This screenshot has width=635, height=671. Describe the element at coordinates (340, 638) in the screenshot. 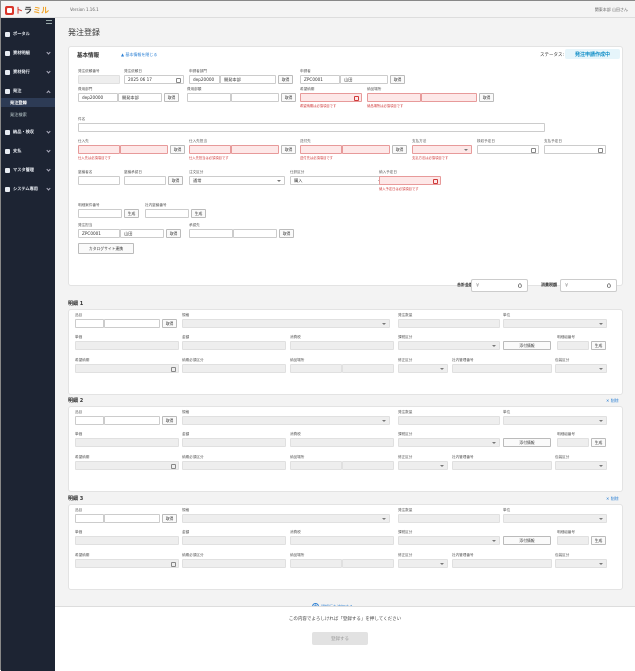

I see `register-button: 登録する` at that location.